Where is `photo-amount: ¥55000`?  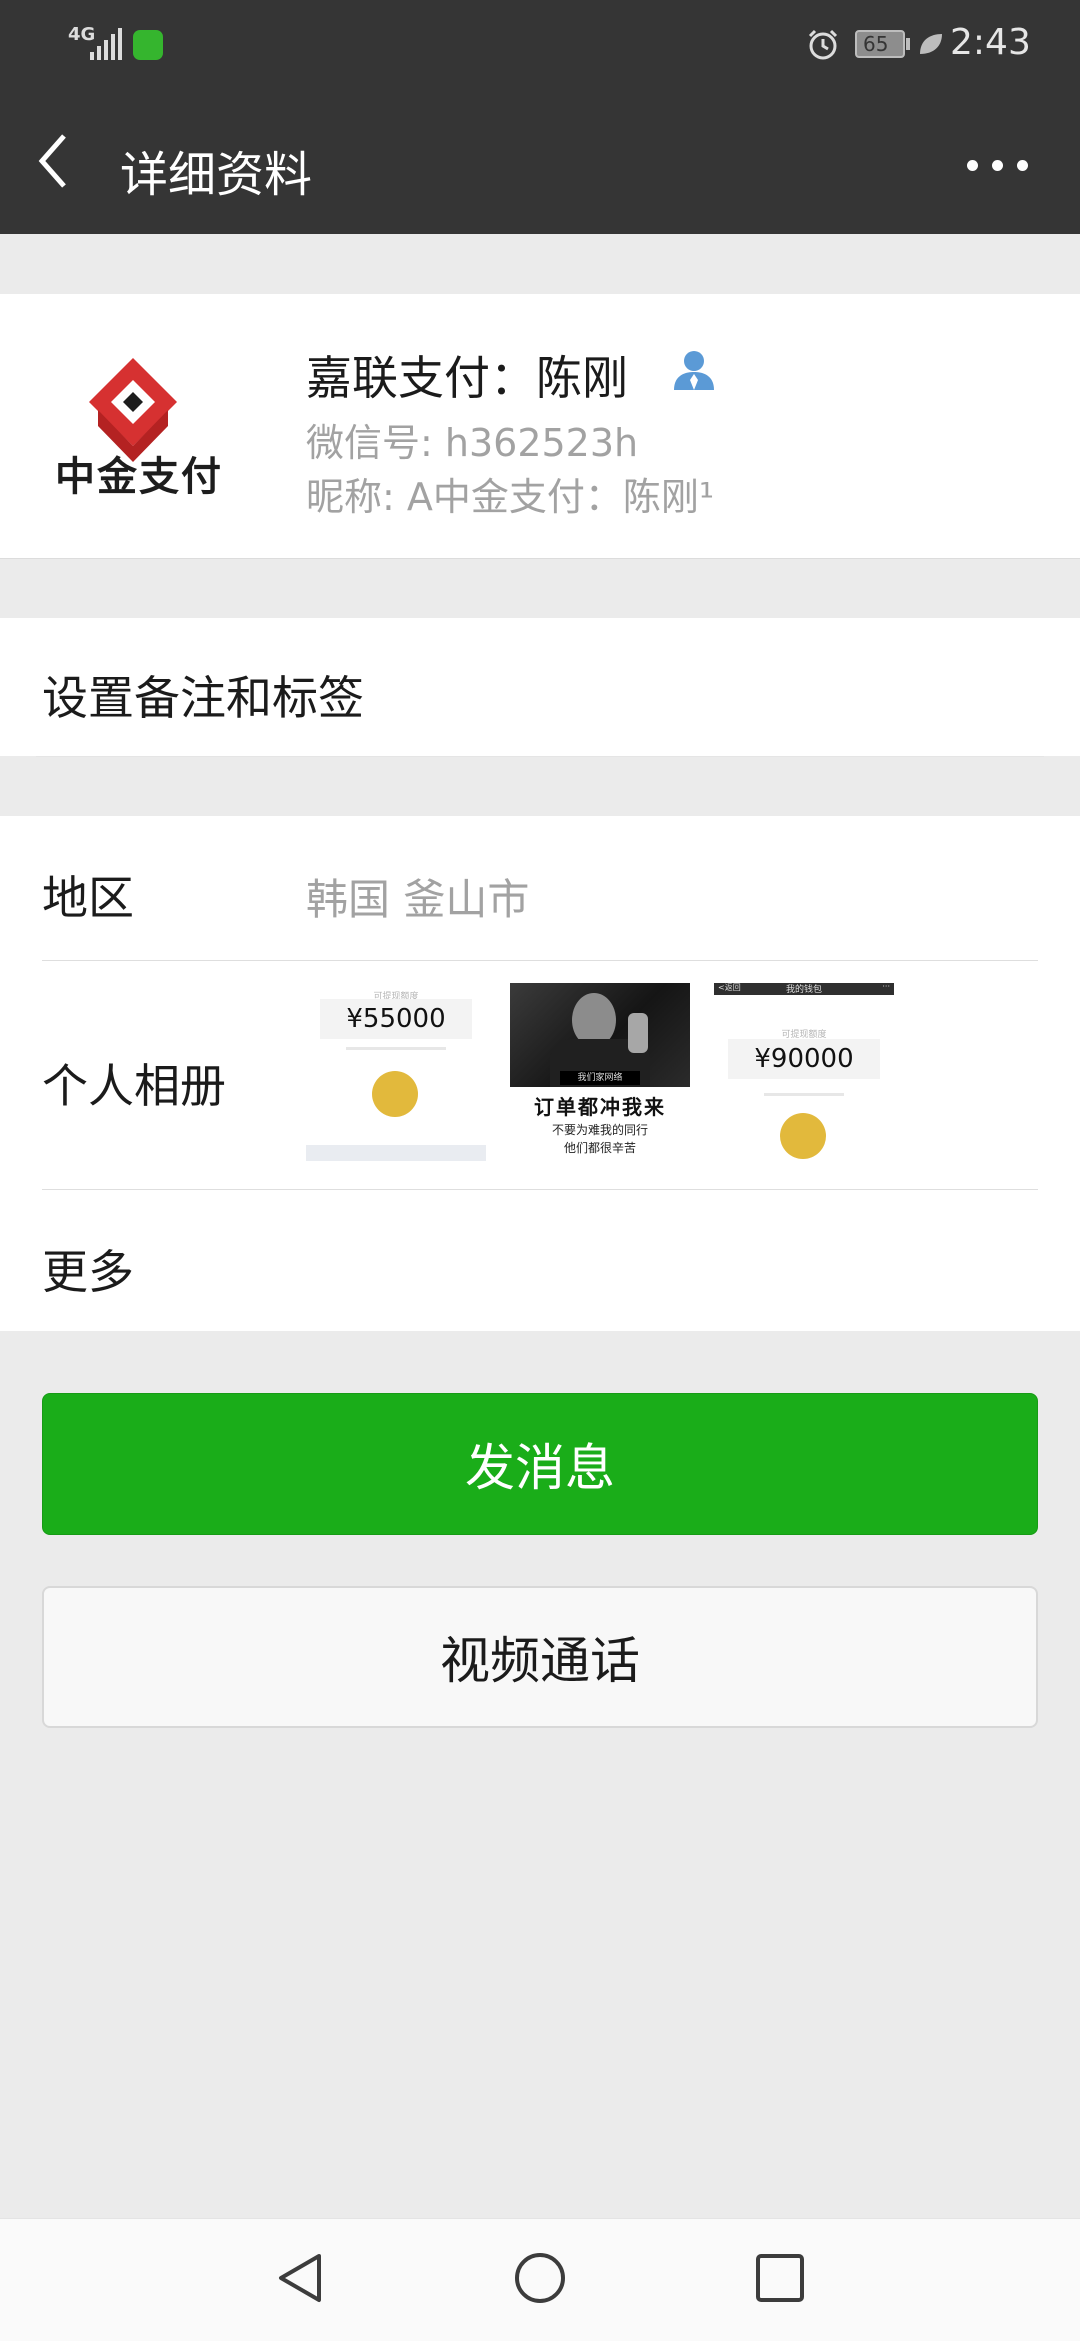
photo-amount: ¥55000 is located at coordinates (396, 1019).